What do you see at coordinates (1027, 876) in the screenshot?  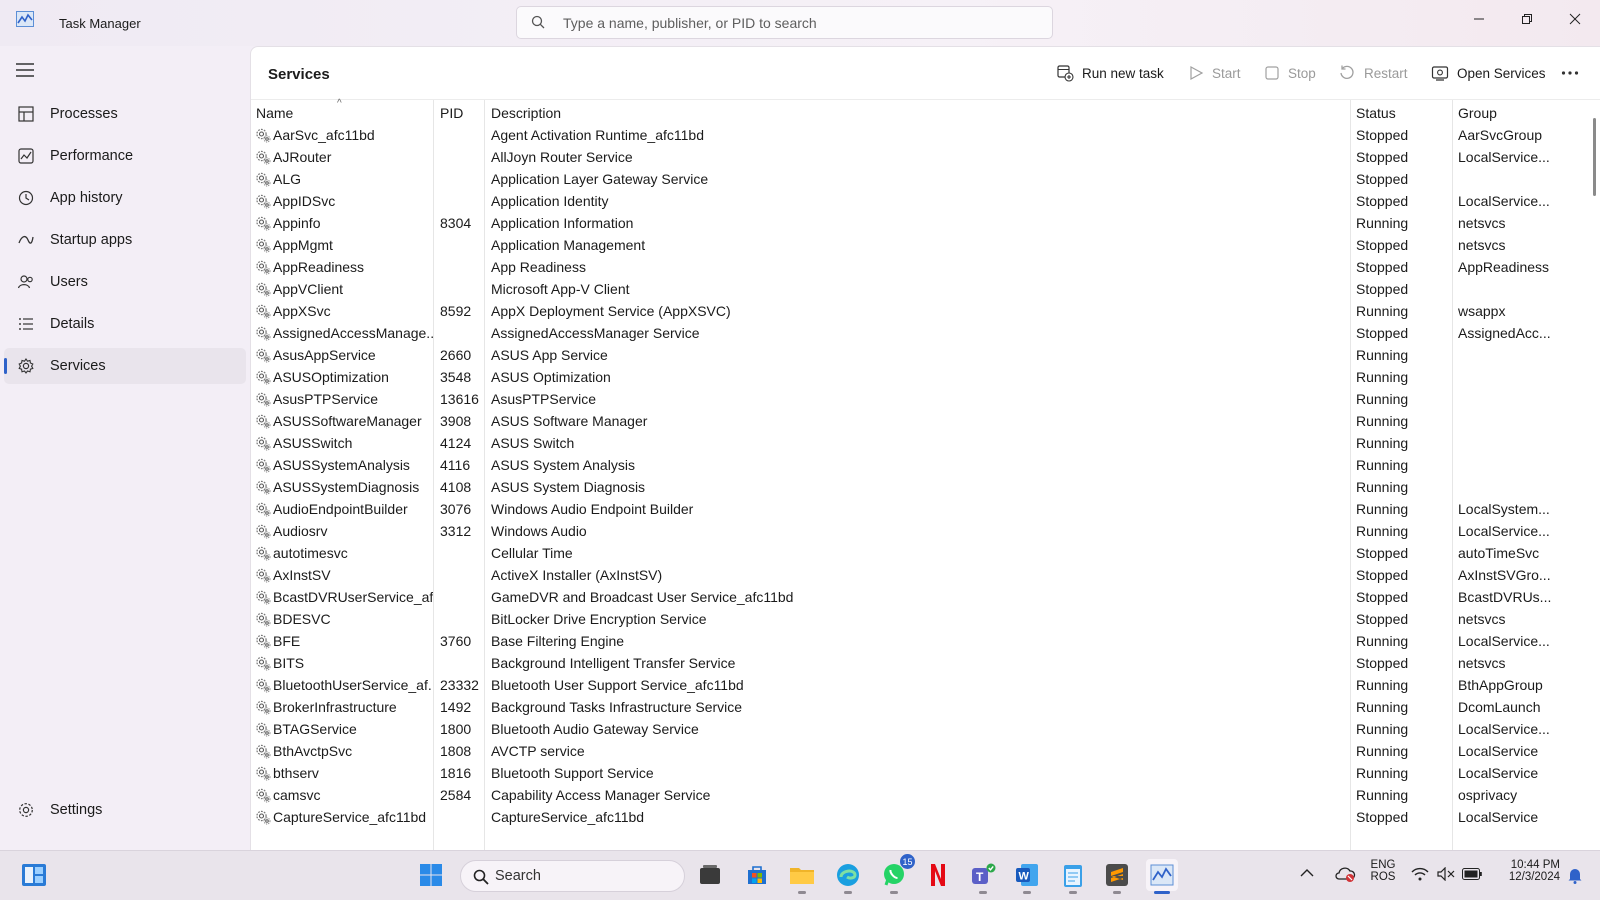 I see `word-button: W` at bounding box center [1027, 876].